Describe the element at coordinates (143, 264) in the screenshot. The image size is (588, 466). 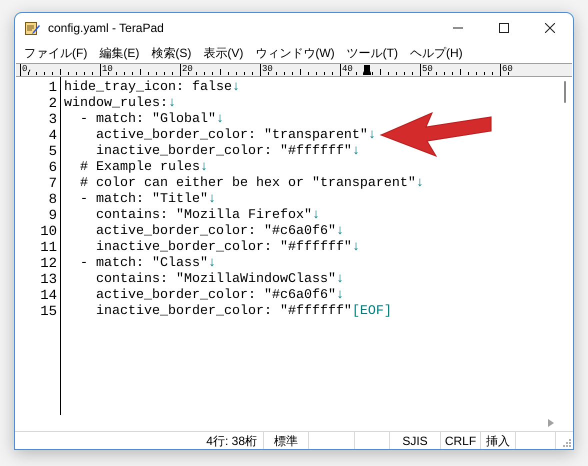
I see `code-line: - match: "Class"` at that location.